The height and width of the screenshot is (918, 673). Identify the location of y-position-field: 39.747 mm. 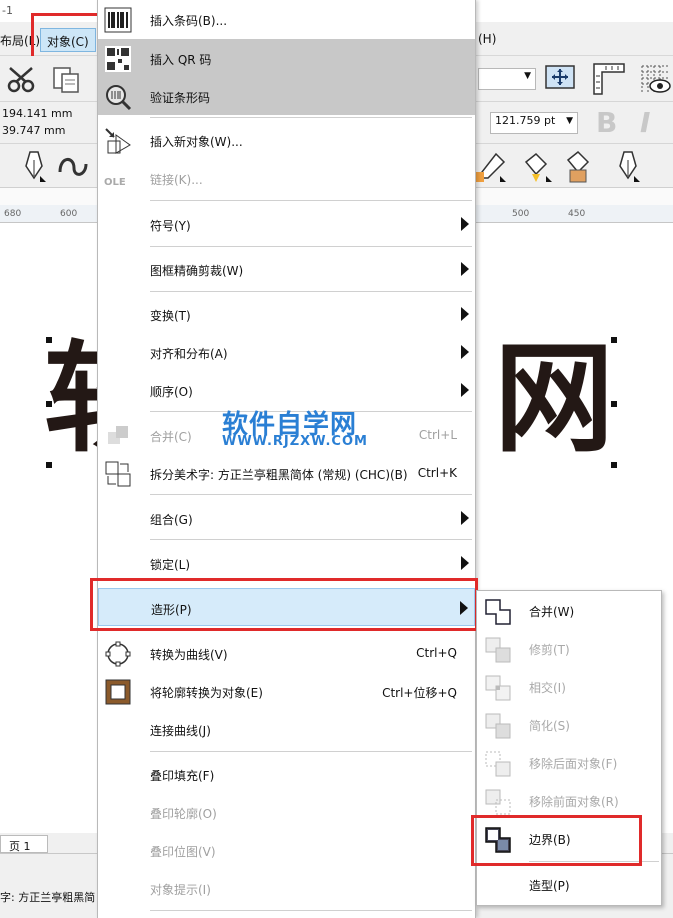
(45, 131).